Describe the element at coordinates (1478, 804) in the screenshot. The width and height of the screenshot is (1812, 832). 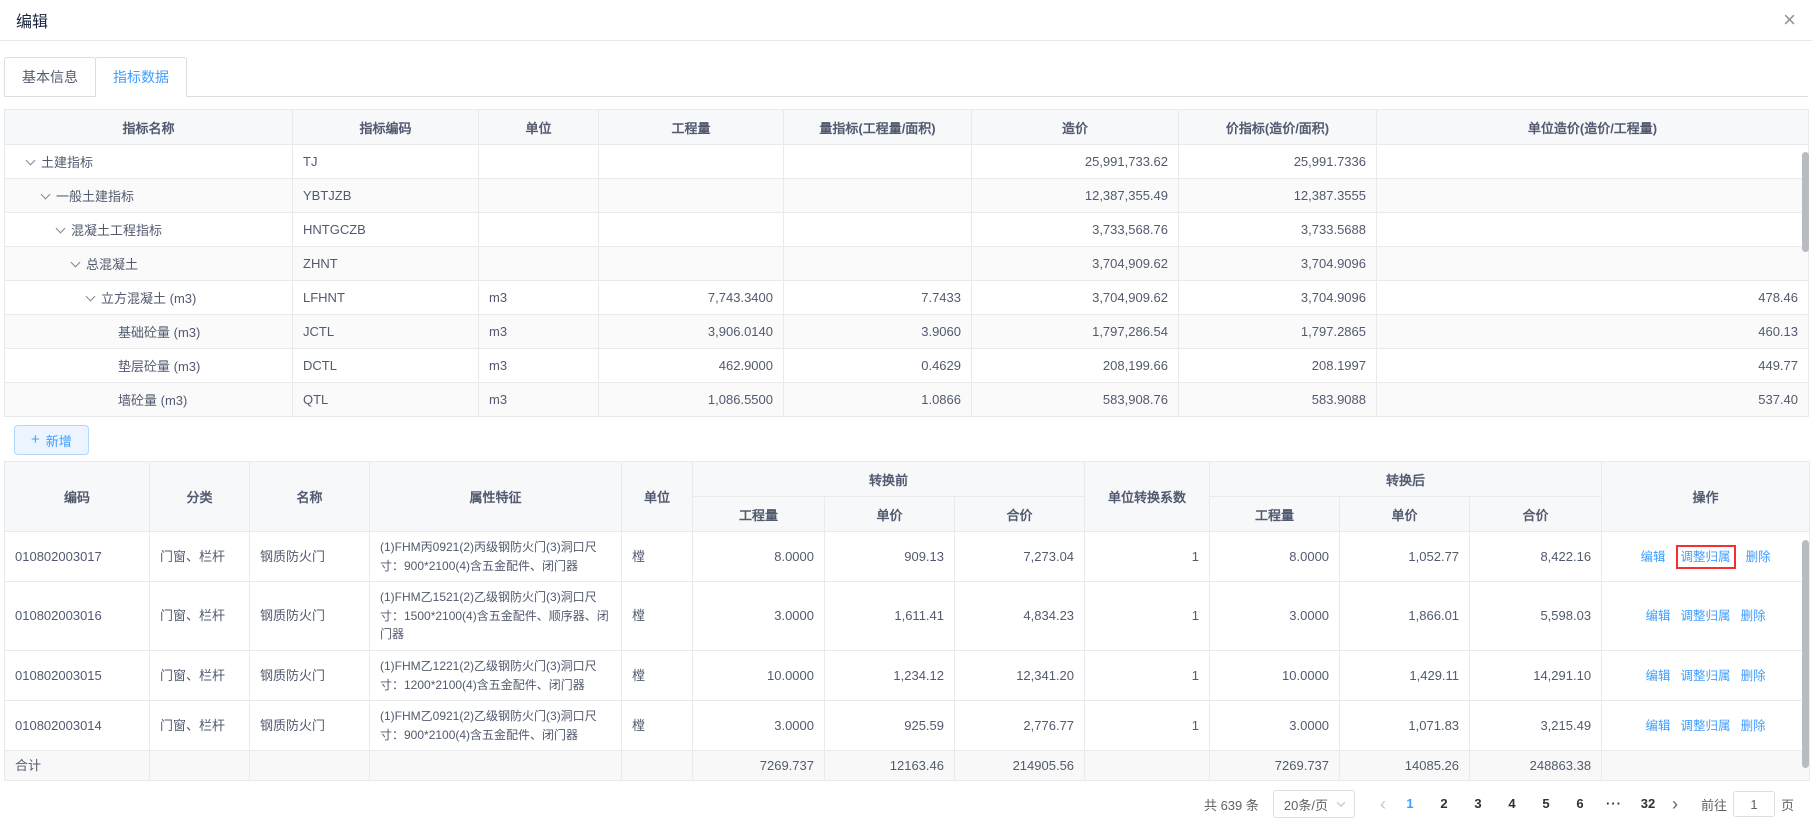
I see `page-number: 3` at that location.